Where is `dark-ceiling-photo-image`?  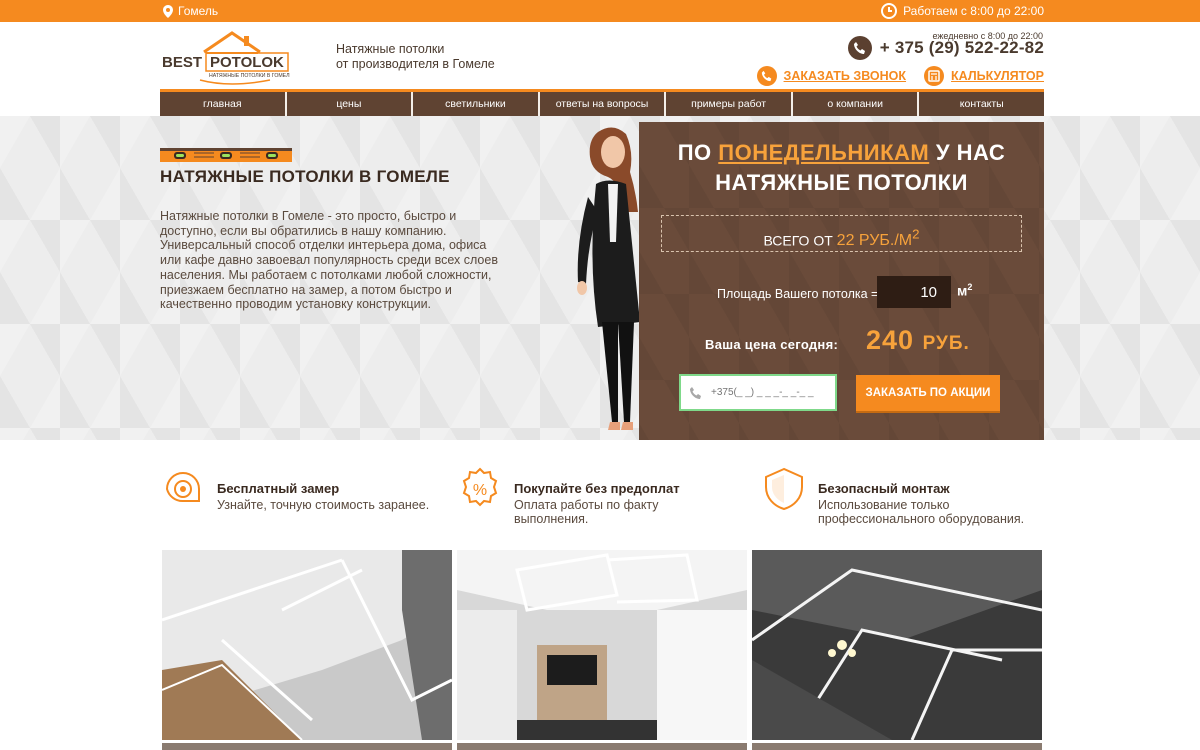
dark-ceiling-photo-image is located at coordinates (897, 645).